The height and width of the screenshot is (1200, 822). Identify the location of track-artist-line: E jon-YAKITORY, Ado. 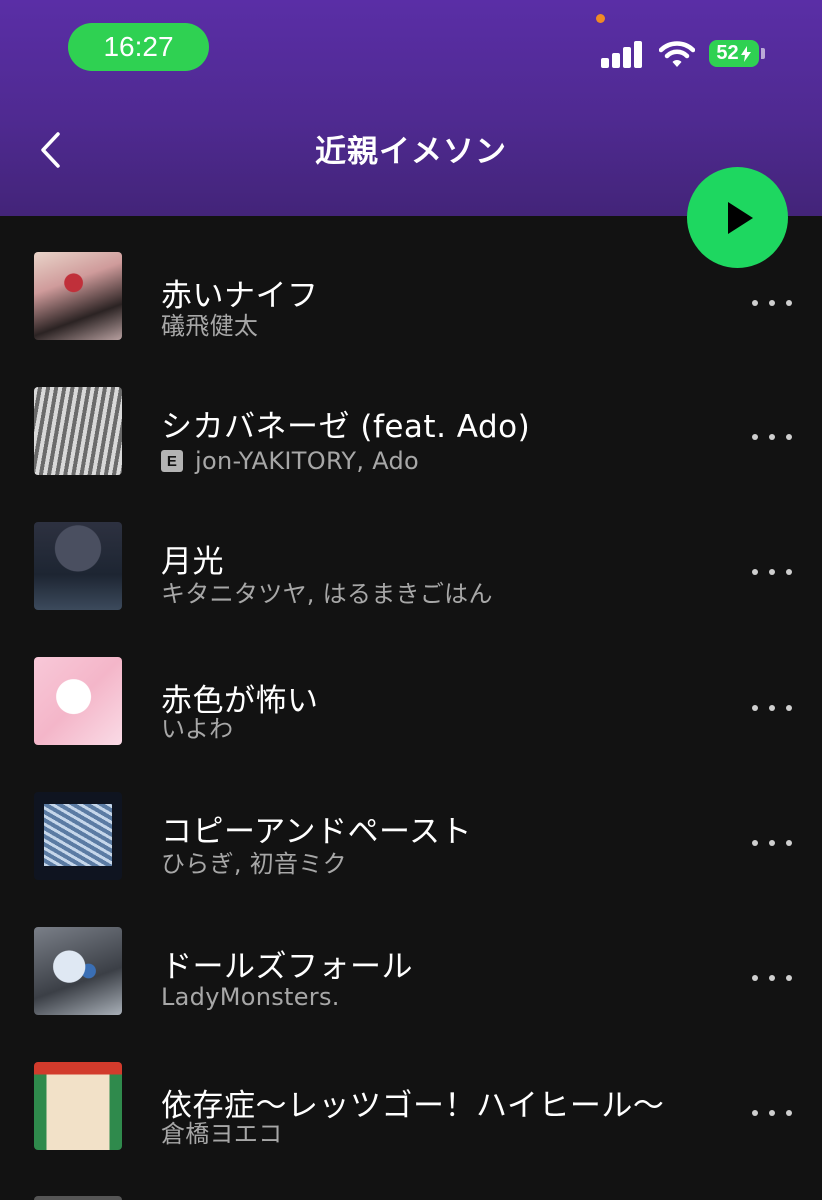
(290, 461).